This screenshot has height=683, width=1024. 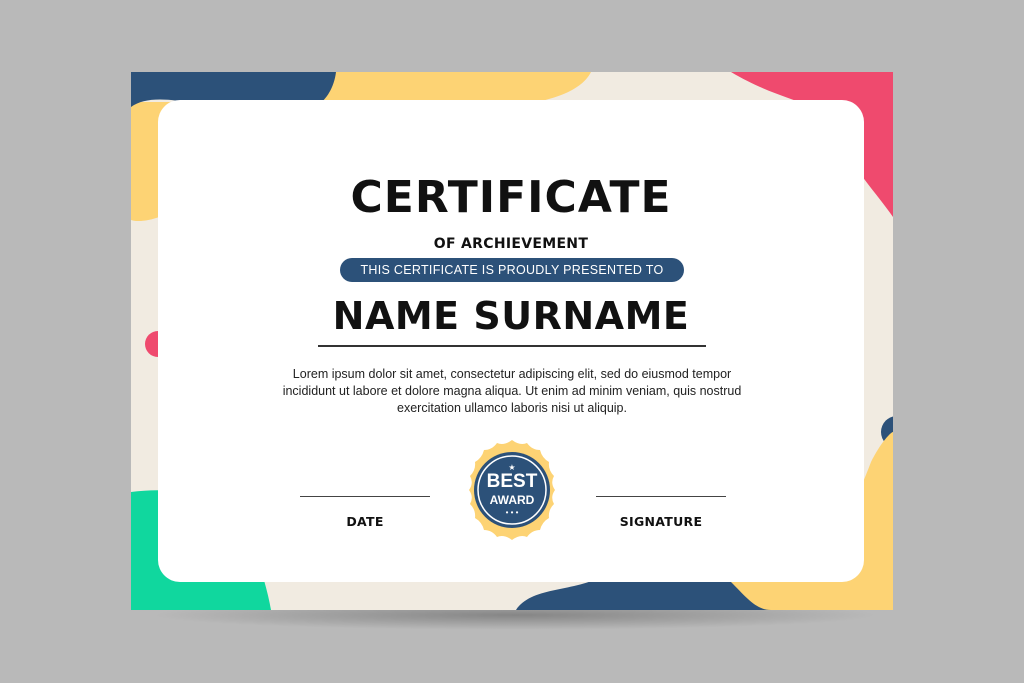 What do you see at coordinates (512, 512) in the screenshot?
I see `badge-dots: • • •` at bounding box center [512, 512].